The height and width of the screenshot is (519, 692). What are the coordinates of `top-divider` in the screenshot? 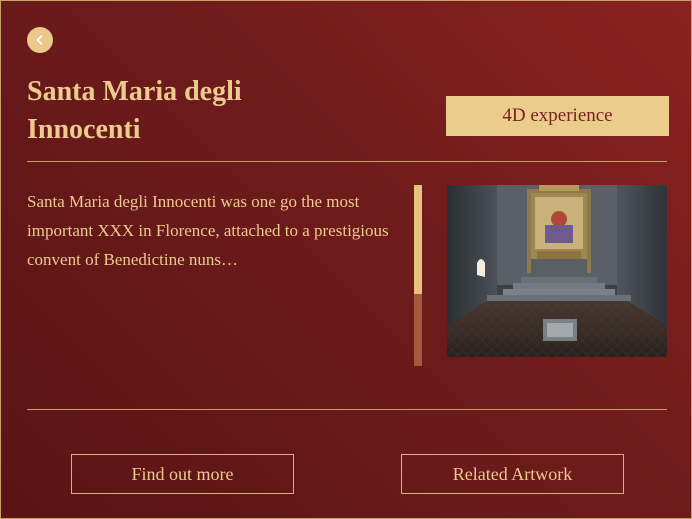 It's located at (347, 161).